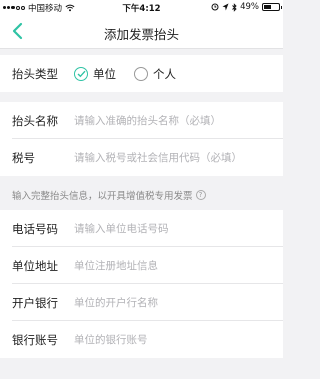  What do you see at coordinates (35, 302) in the screenshot?
I see `field-label-bank: 开户银行` at bounding box center [35, 302].